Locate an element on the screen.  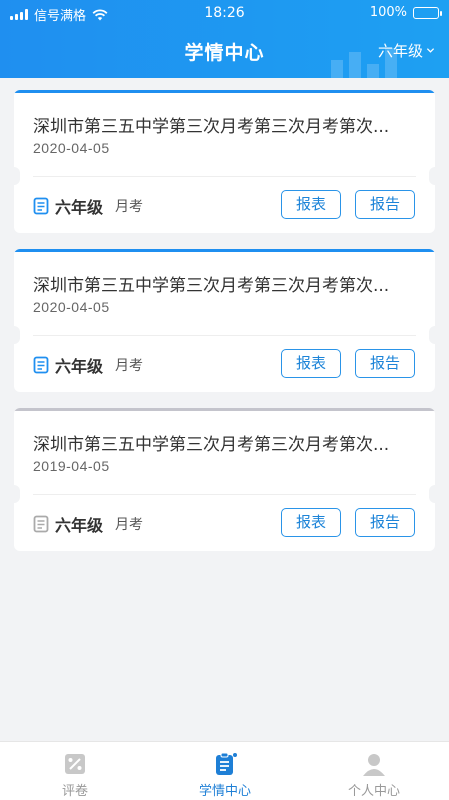
grade-selector: 六年级 is located at coordinates (406, 50).